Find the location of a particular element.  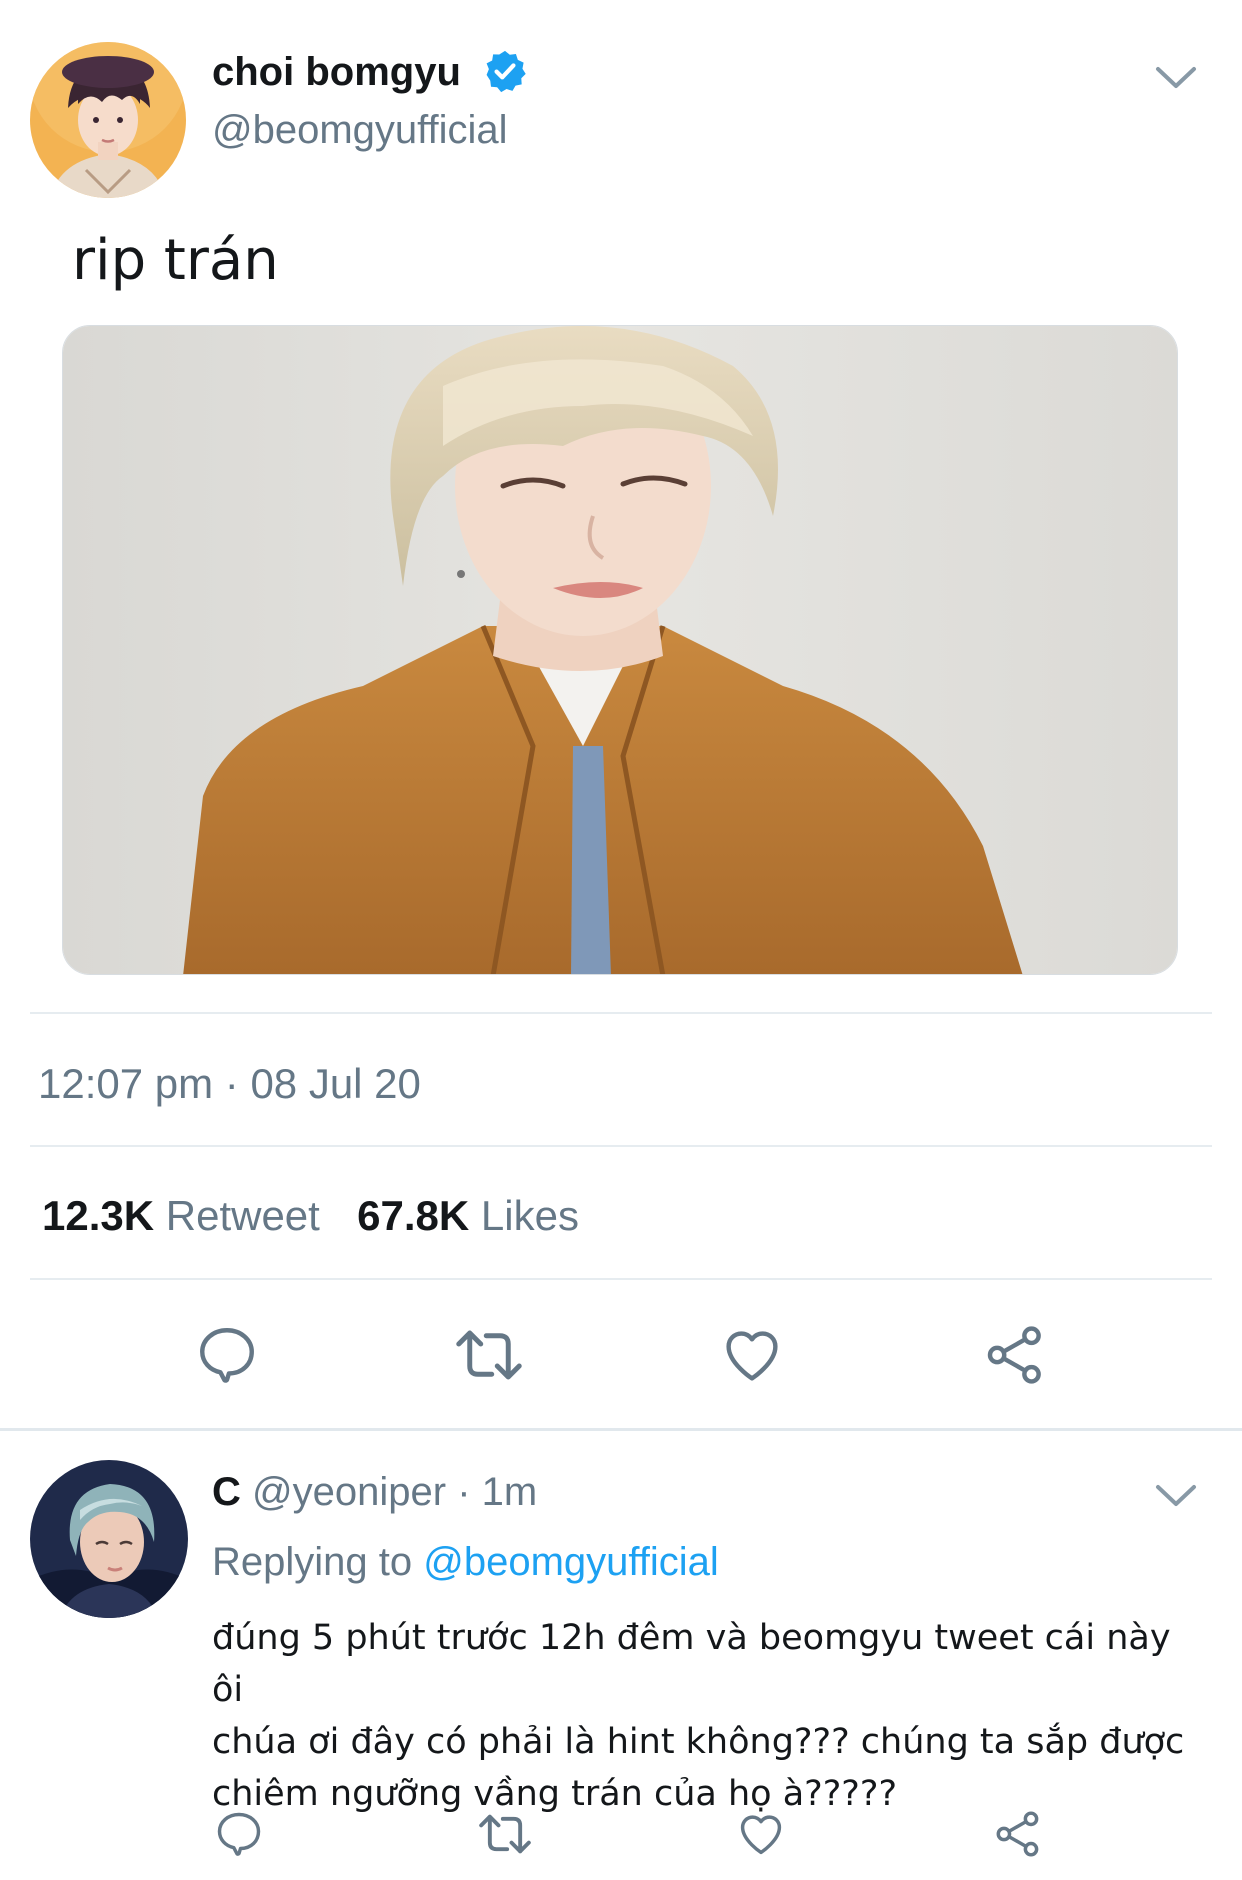

reply-retweet-button is located at coordinates (505, 1836).